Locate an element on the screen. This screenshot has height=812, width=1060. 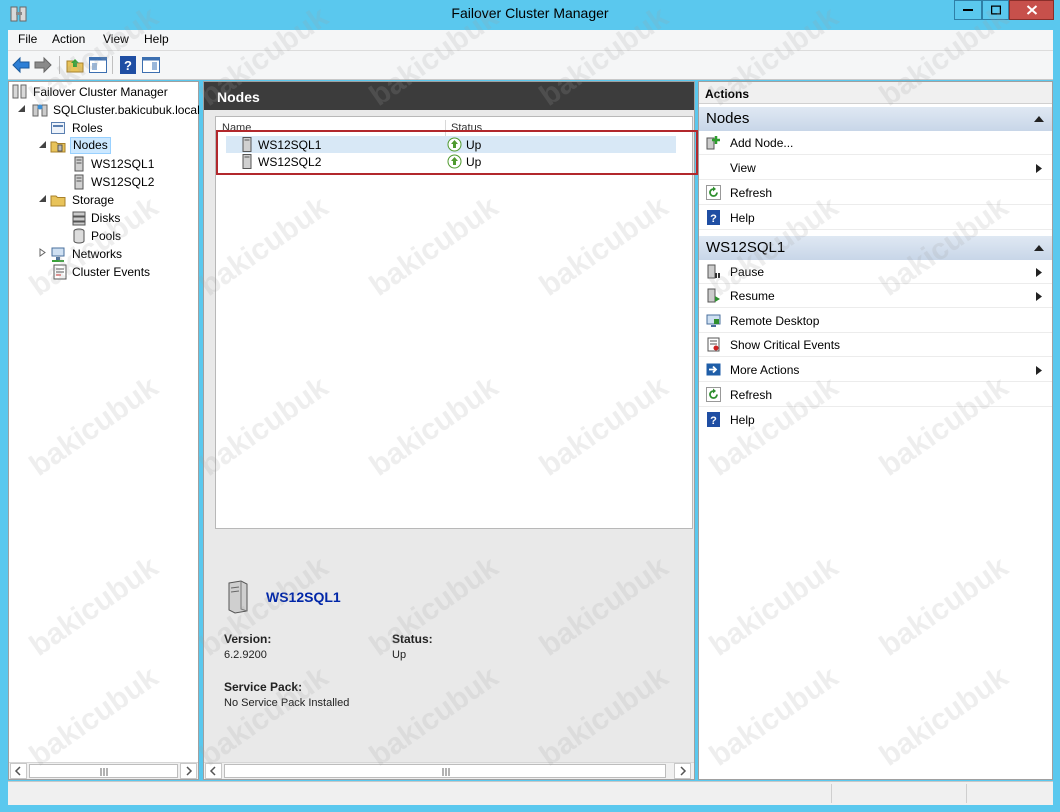
close-button is located at coordinates (1031, 10).